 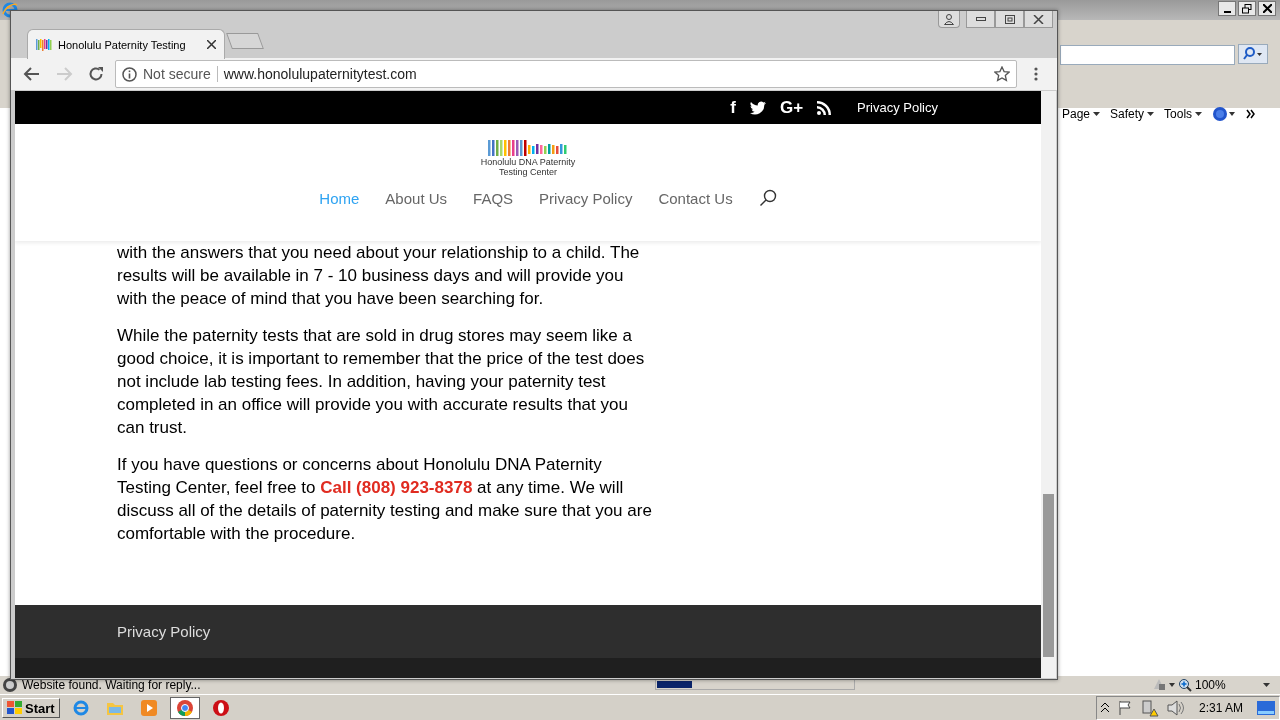 I want to click on nav-link: Contact Us, so click(x=695, y=198).